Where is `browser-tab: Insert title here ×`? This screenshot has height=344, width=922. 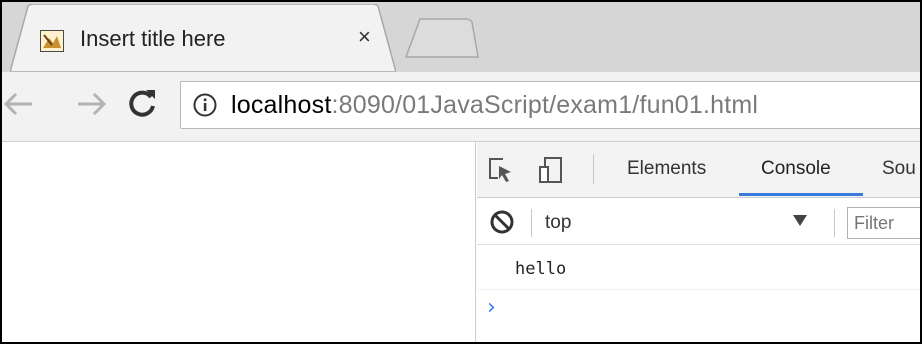 browser-tab: Insert title here × is located at coordinates (203, 38).